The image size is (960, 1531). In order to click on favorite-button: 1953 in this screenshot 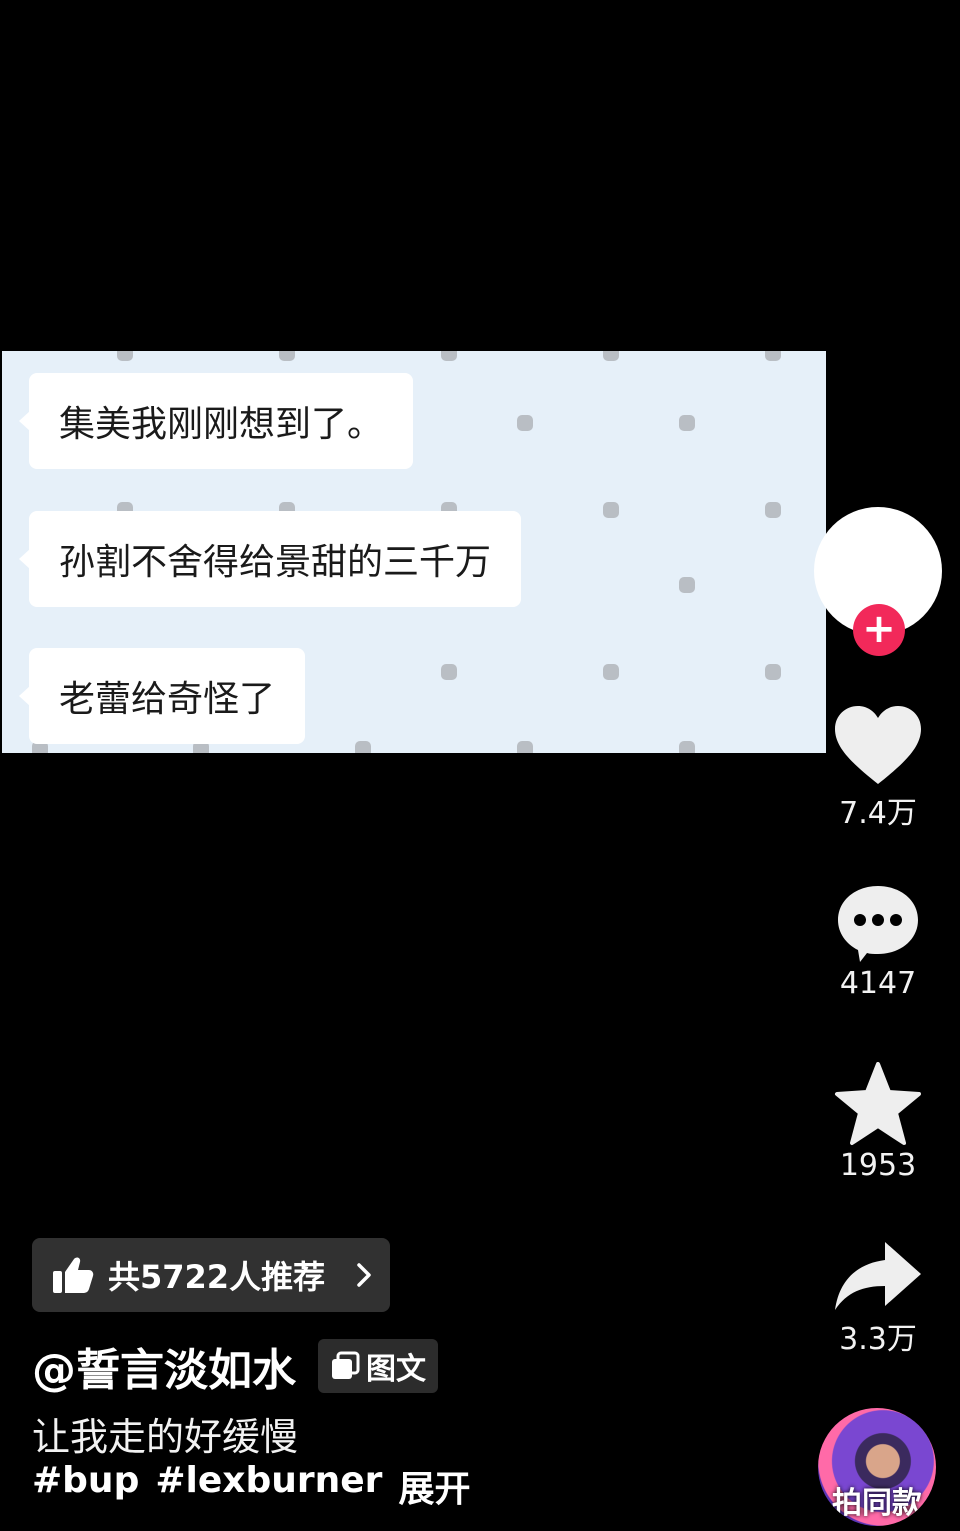, I will do `click(878, 1122)`.